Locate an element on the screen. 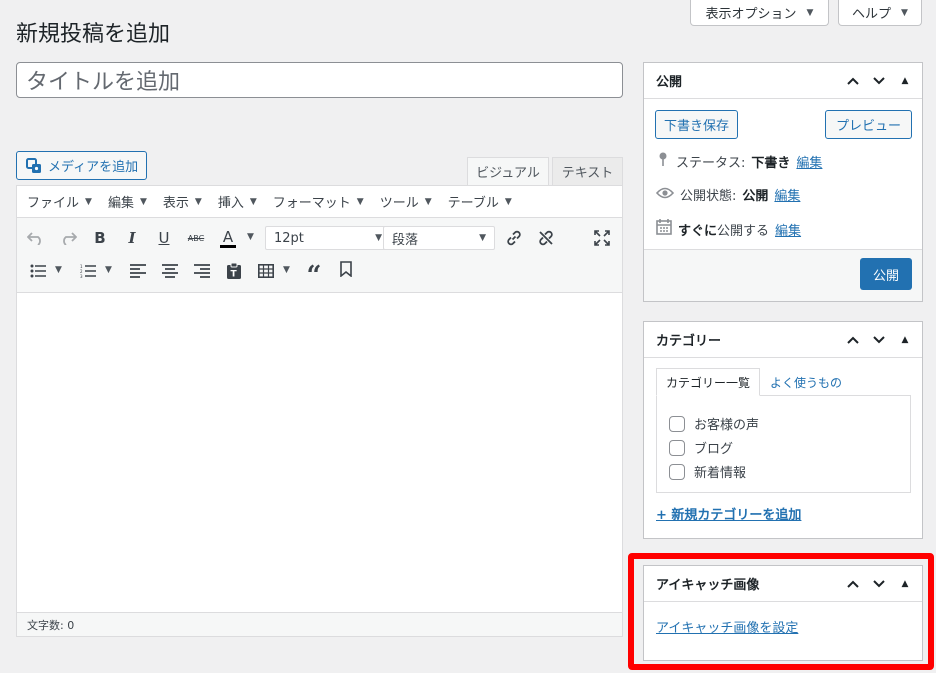  add-media-button: メディアを追加 is located at coordinates (81, 165).